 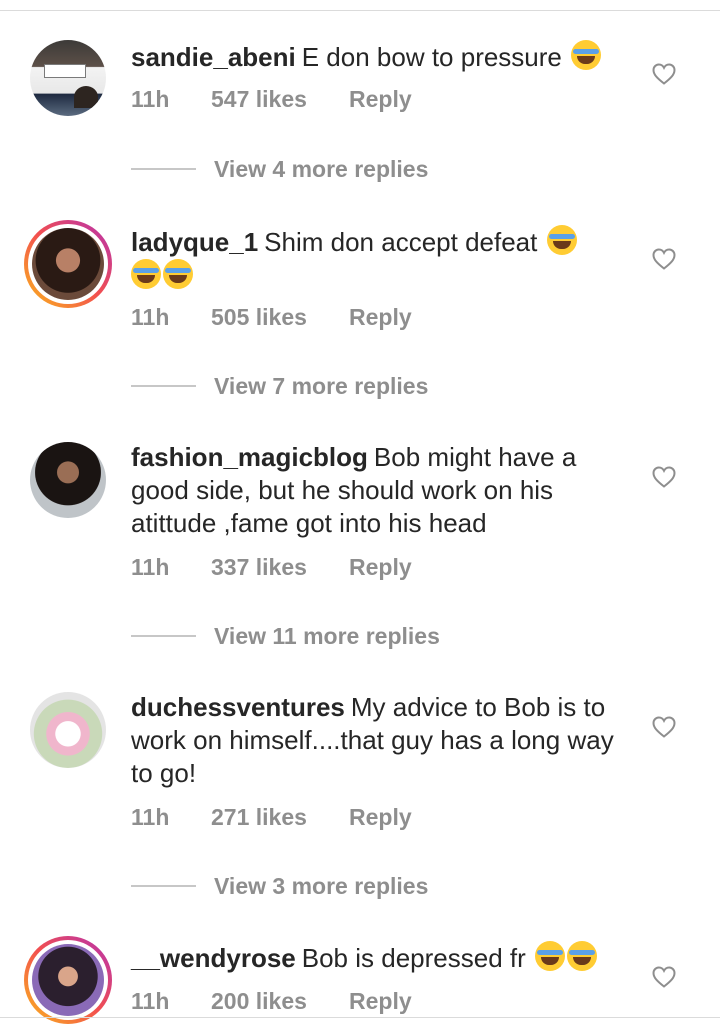 What do you see at coordinates (321, 885) in the screenshot?
I see `view-replies-label: View 3 more replies` at bounding box center [321, 885].